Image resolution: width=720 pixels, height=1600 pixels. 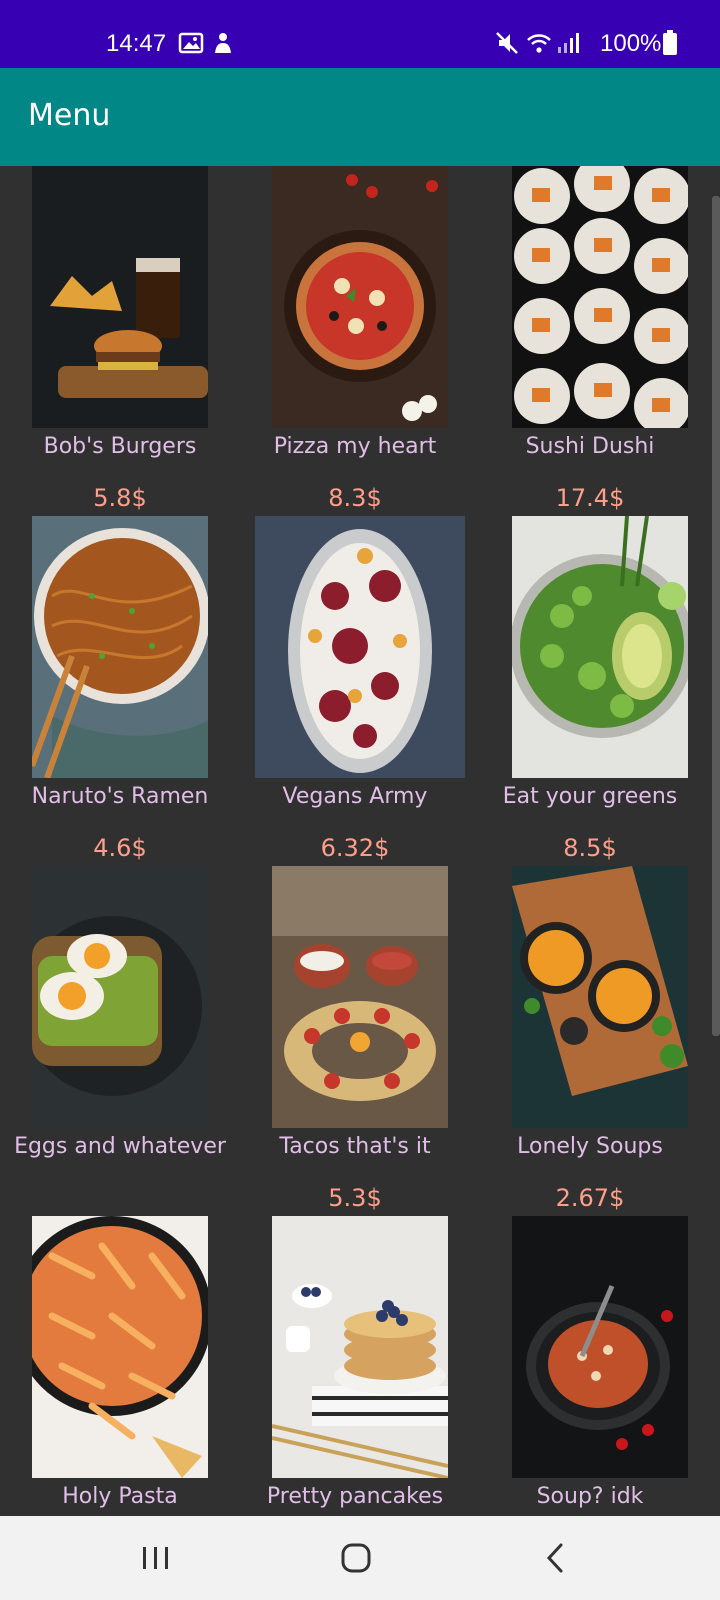 What do you see at coordinates (355, 848) in the screenshot?
I see `menu-item-price: 6.32$` at bounding box center [355, 848].